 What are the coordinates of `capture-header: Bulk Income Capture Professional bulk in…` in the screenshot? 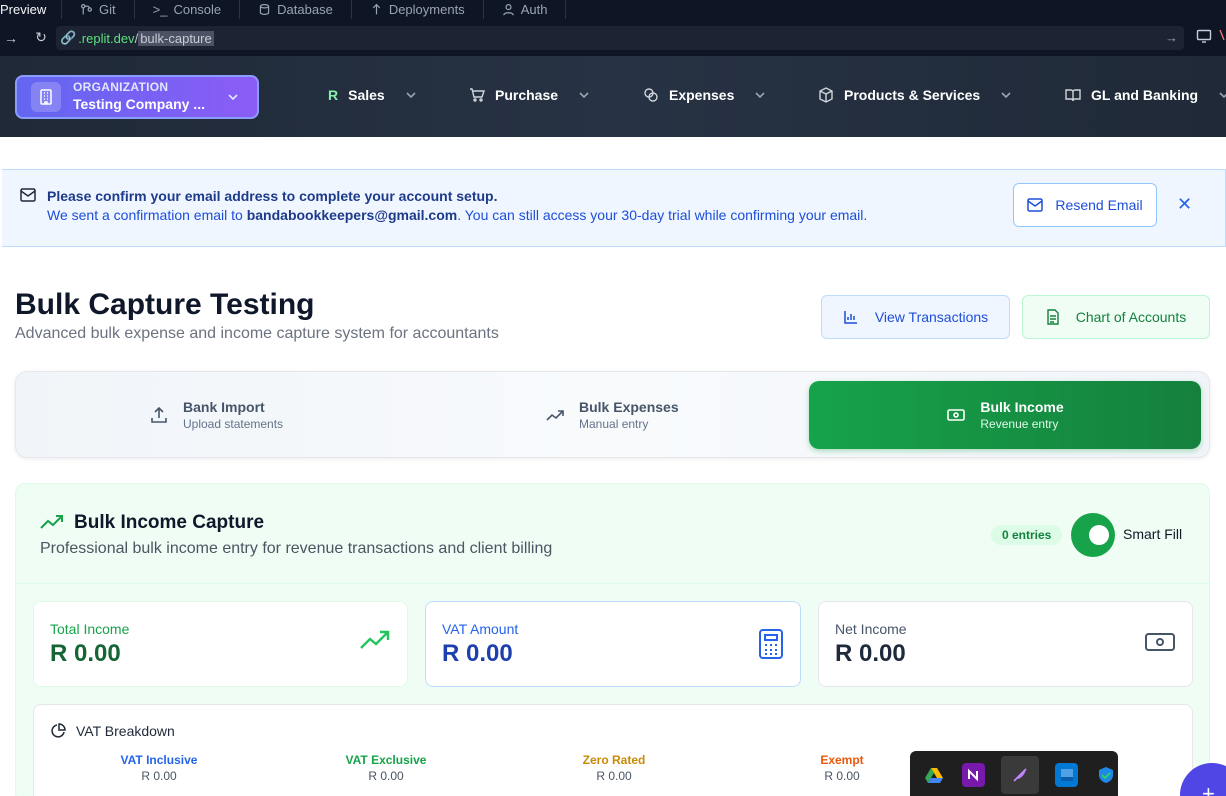 It's located at (612, 534).